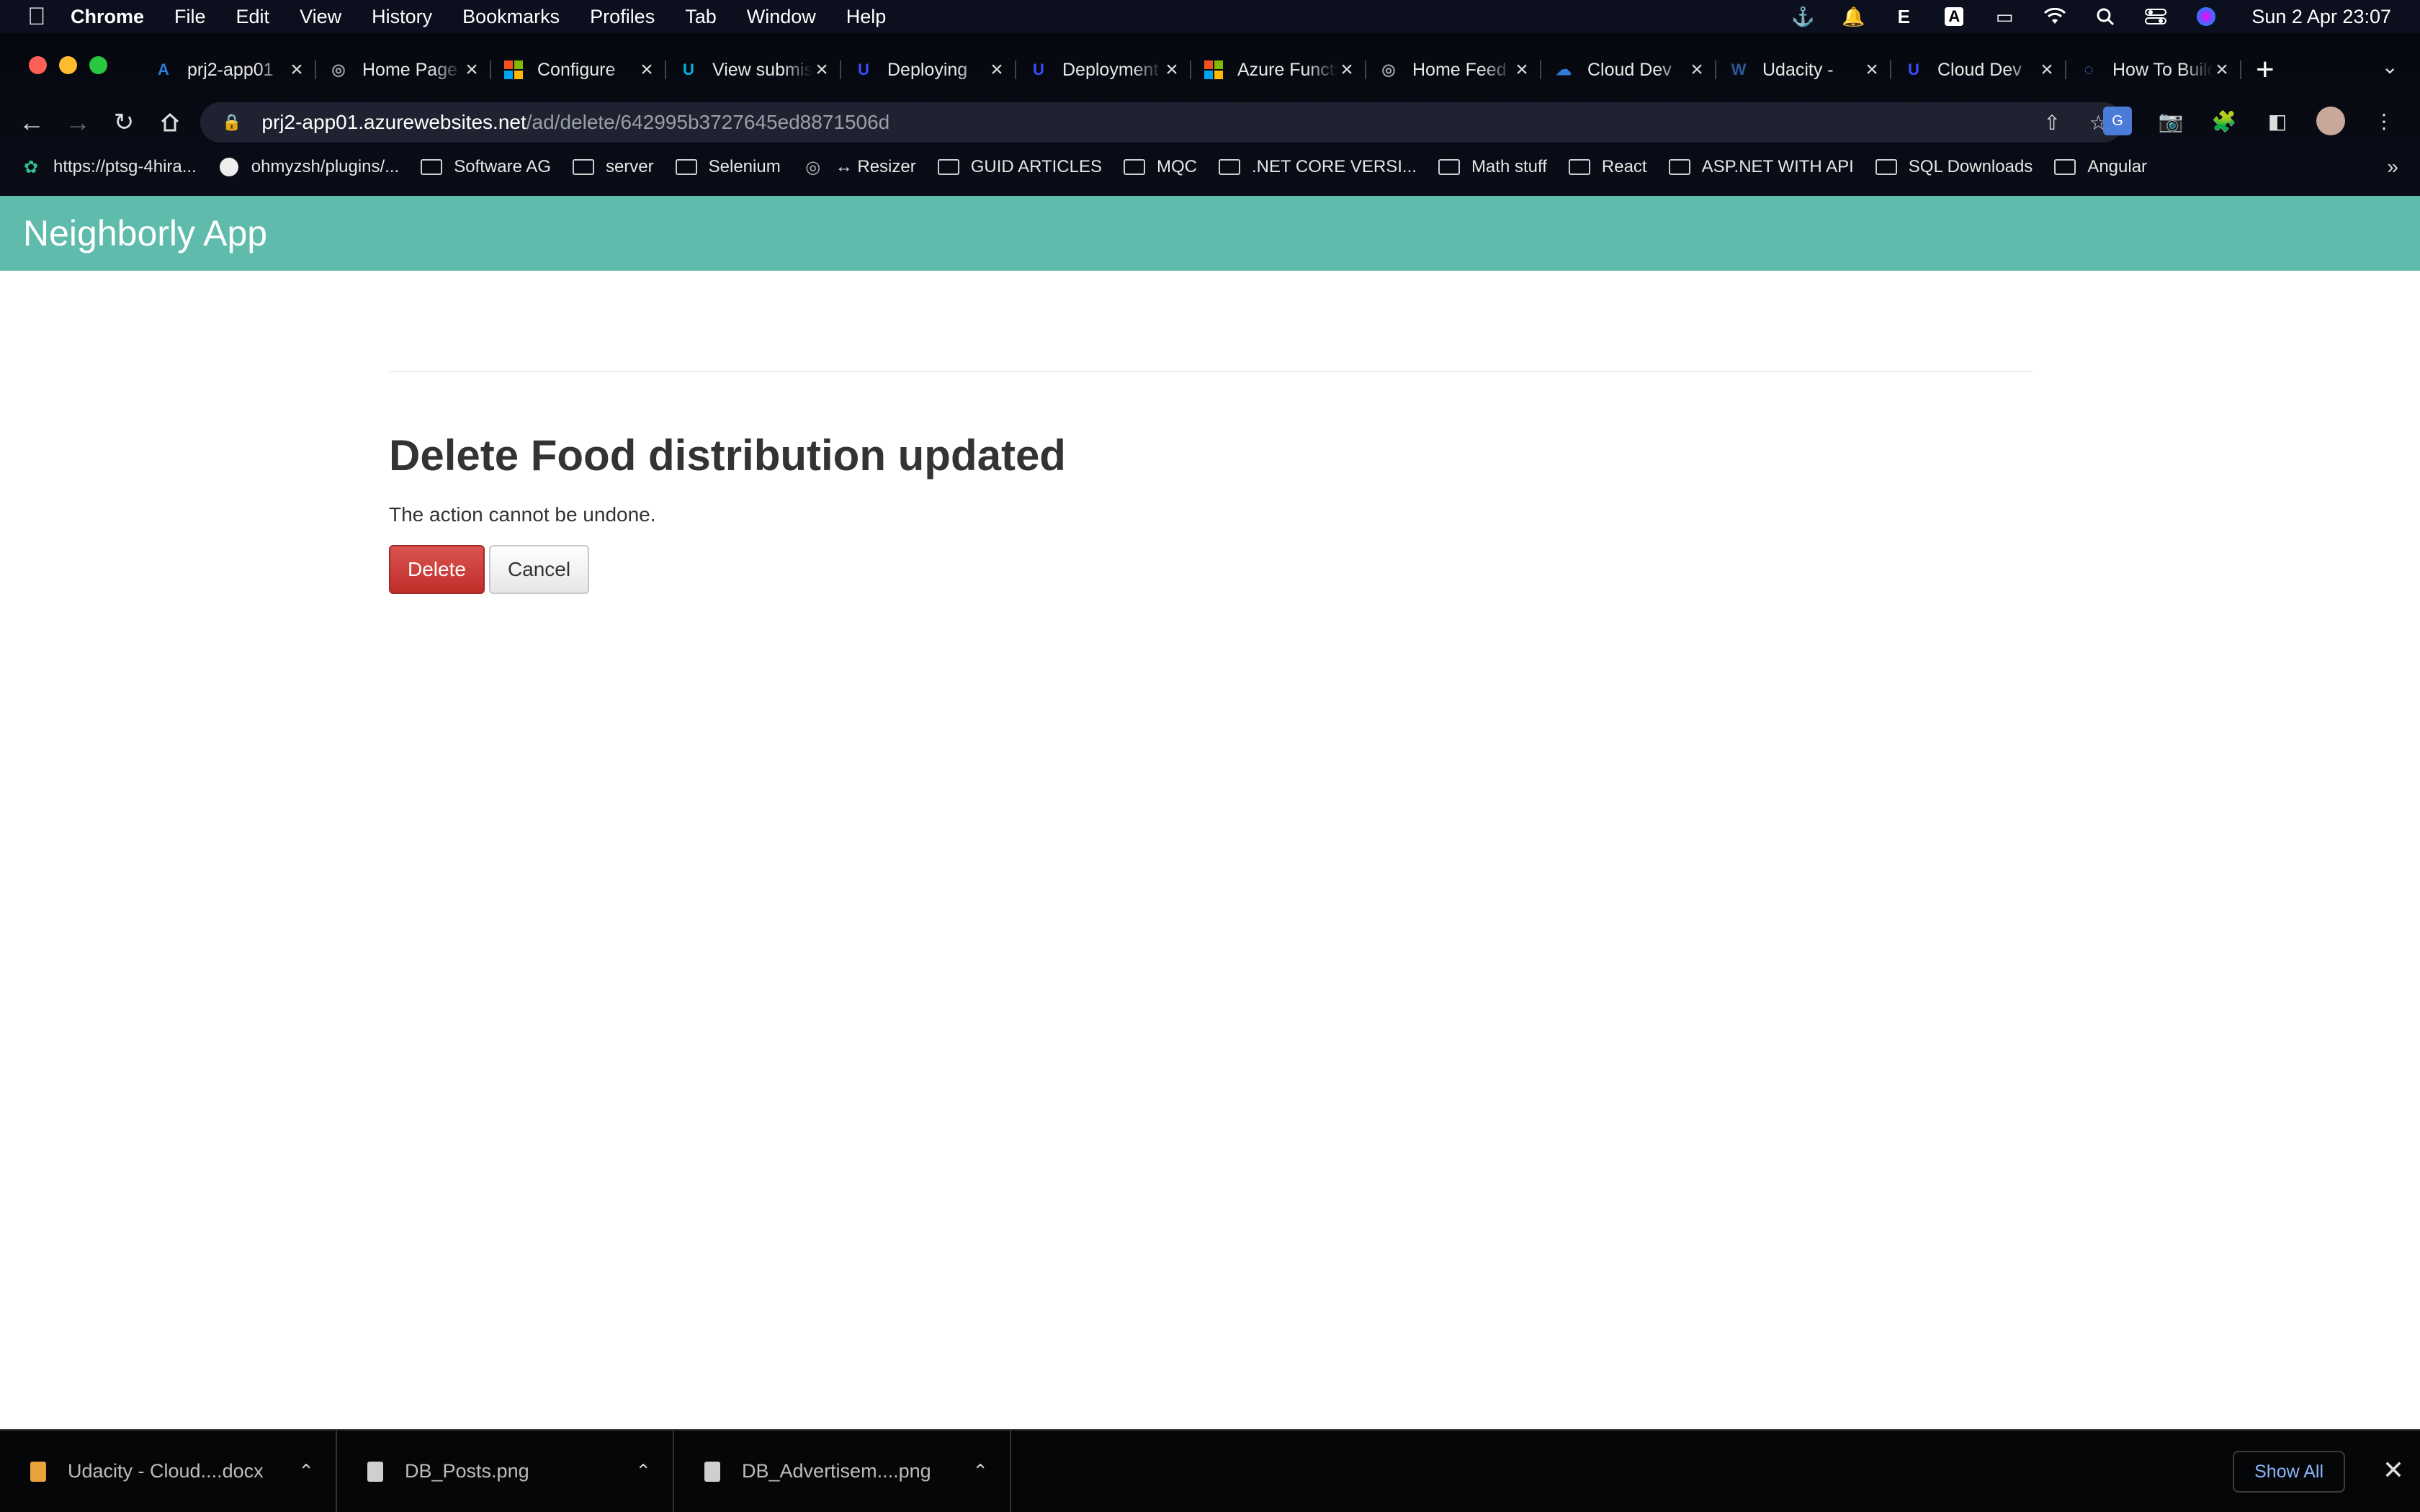 The image size is (2420, 1512). I want to click on browser-tab: U Cloud Dev ×, so click(1978, 69).